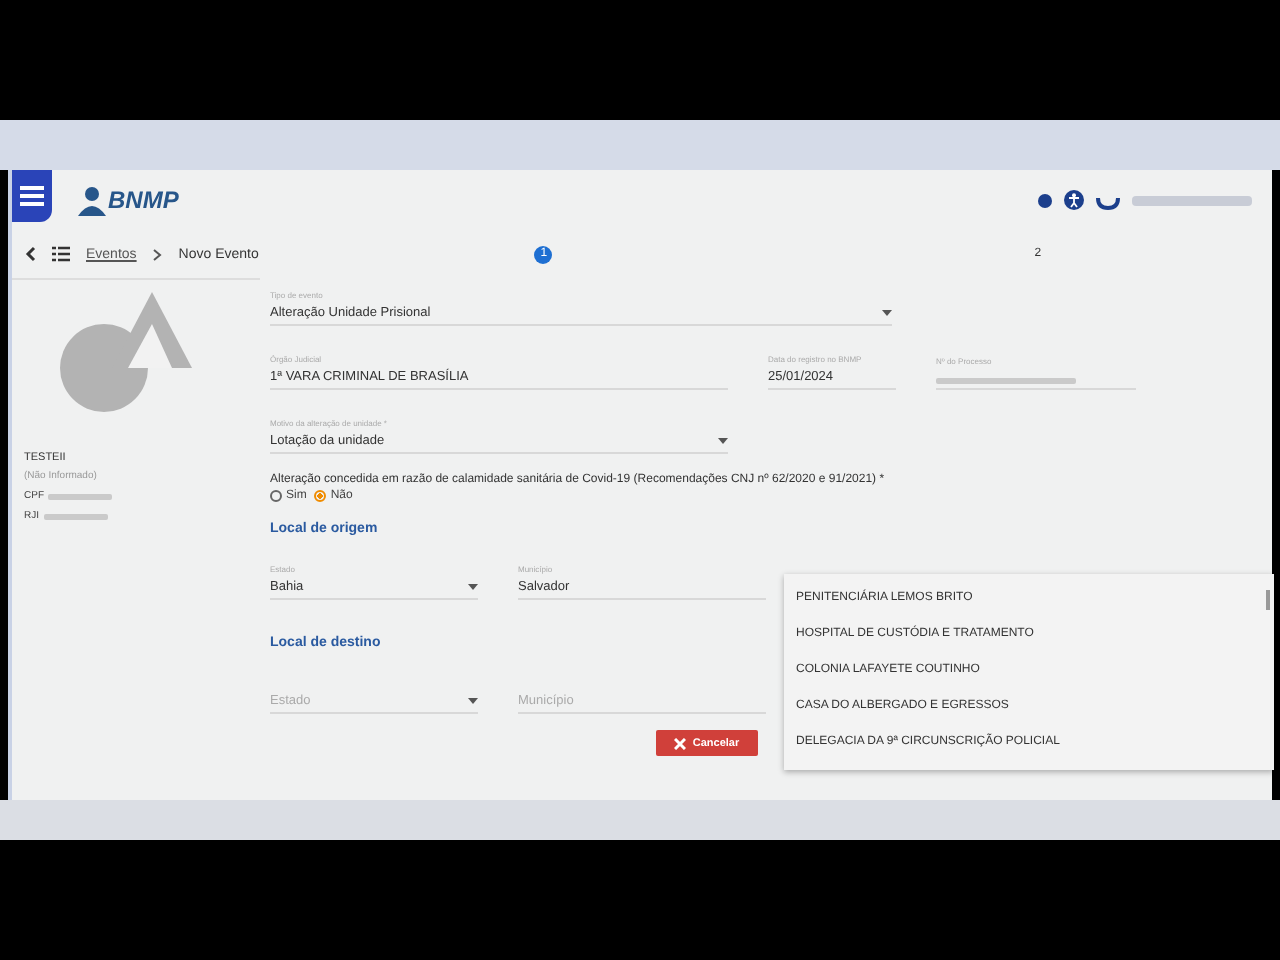  Describe the element at coordinates (143, 200) in the screenshot. I see `logo-text: BNMP` at that location.